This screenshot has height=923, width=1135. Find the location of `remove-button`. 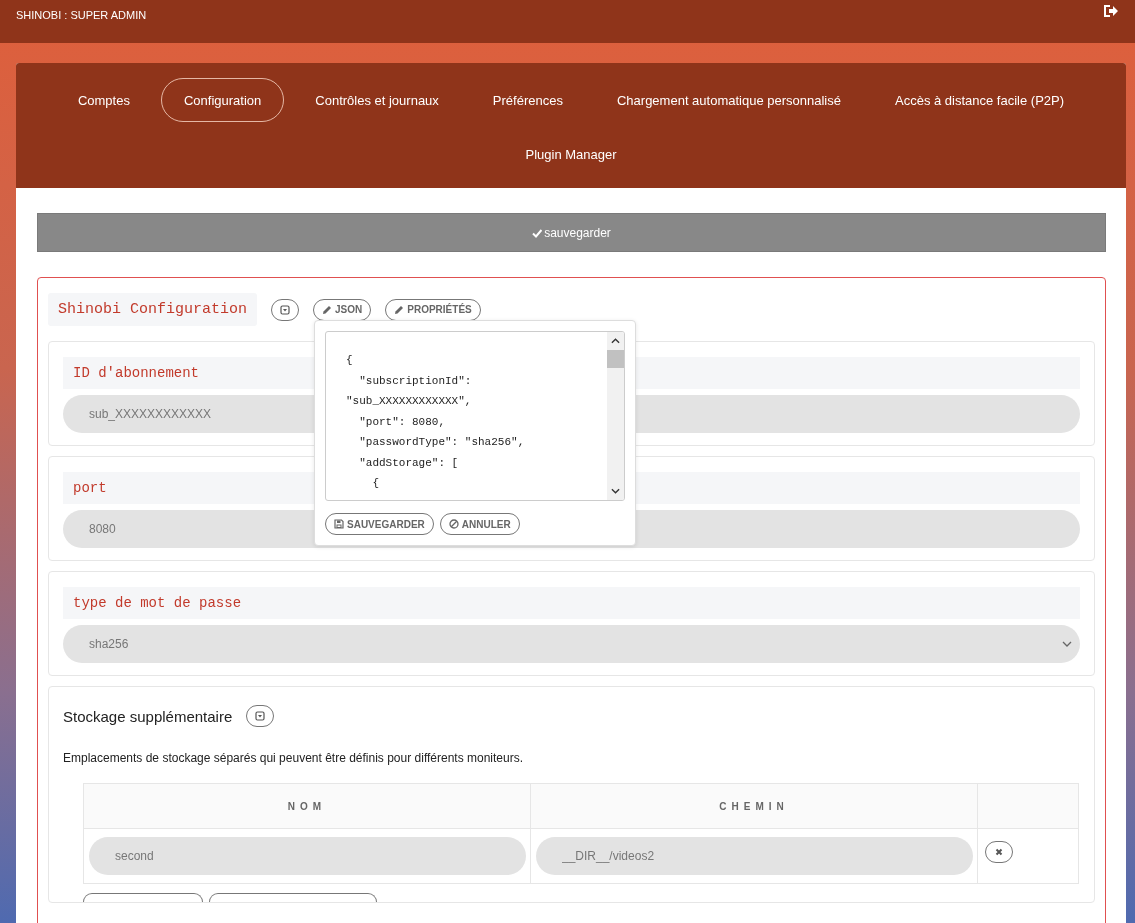

remove-button is located at coordinates (999, 852).